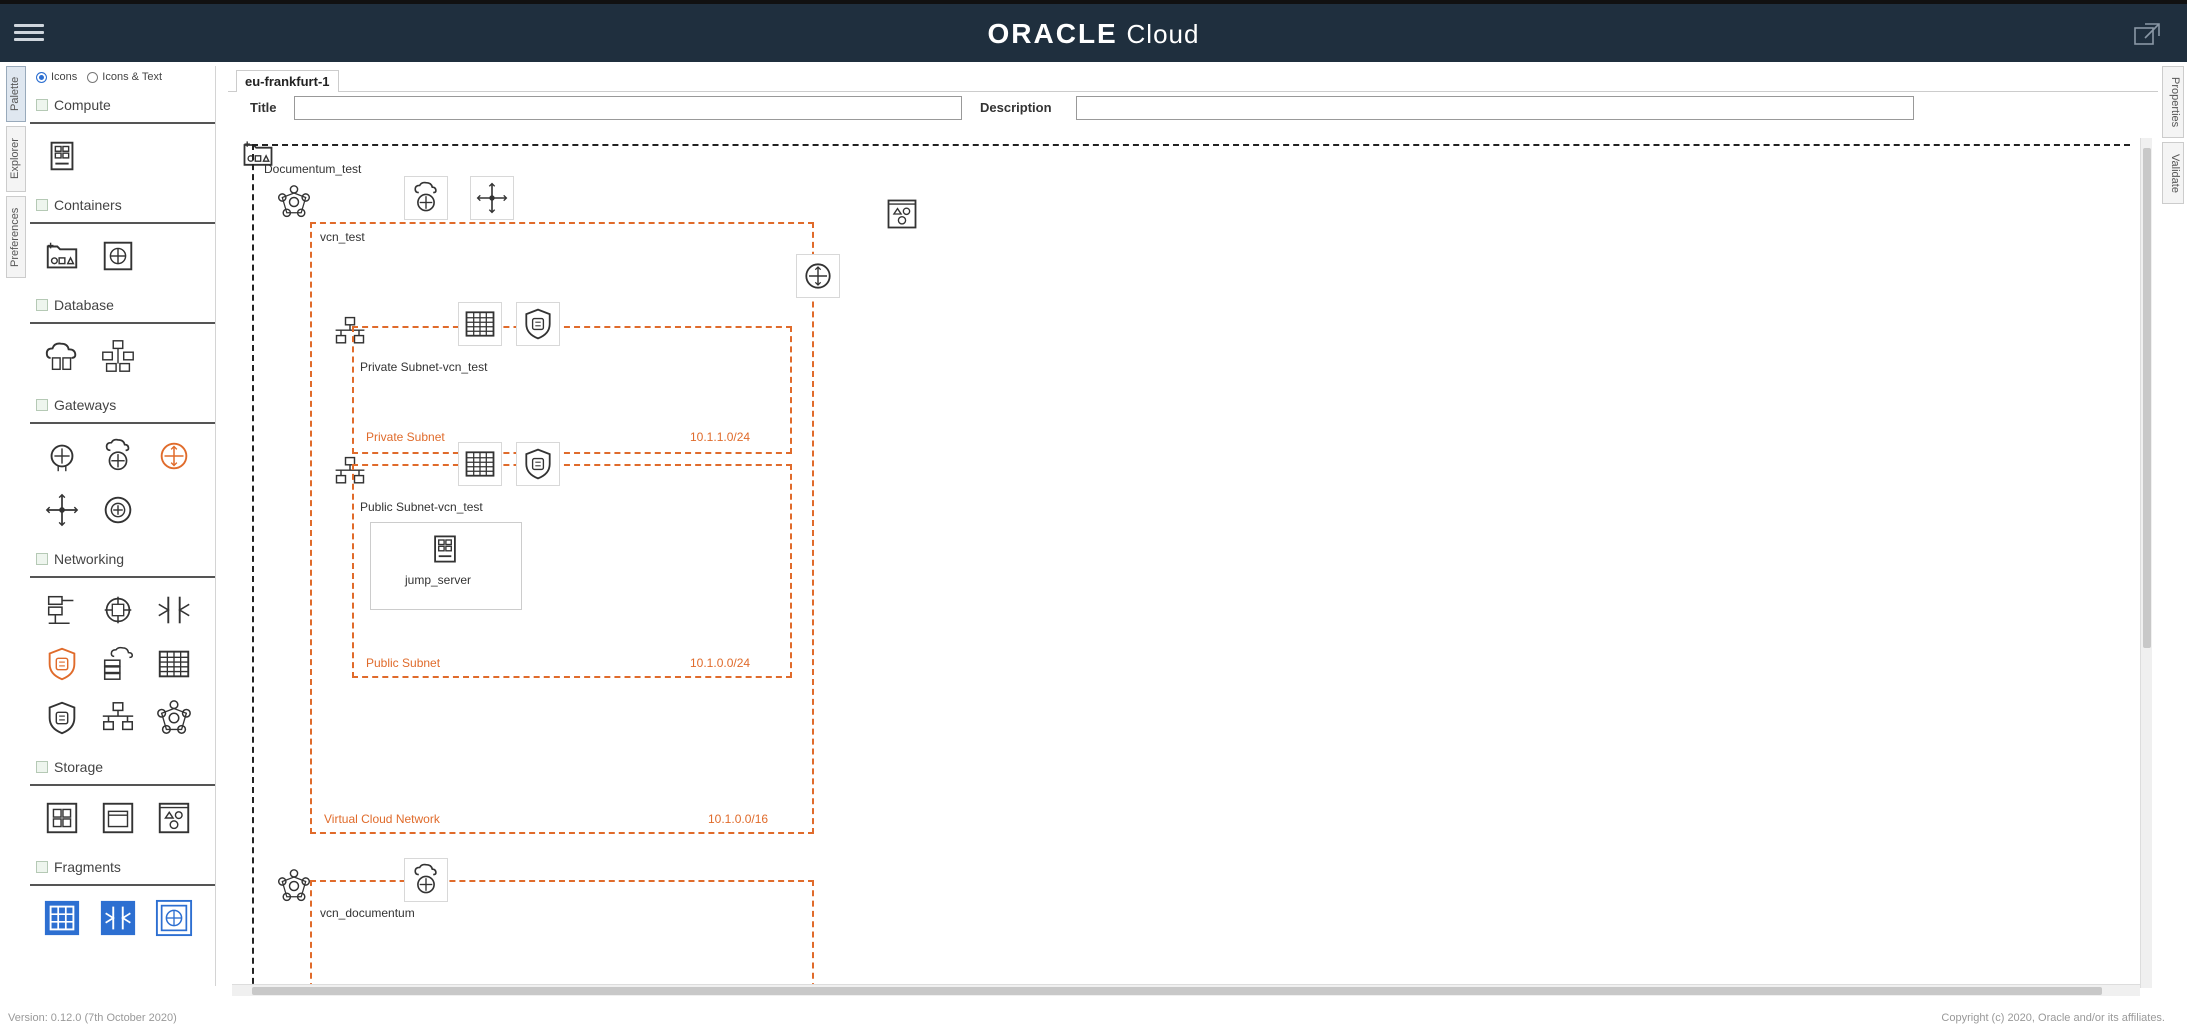 This screenshot has height=1034, width=2187. What do you see at coordinates (118, 256) in the screenshot?
I see `availability-domain-icon` at bounding box center [118, 256].